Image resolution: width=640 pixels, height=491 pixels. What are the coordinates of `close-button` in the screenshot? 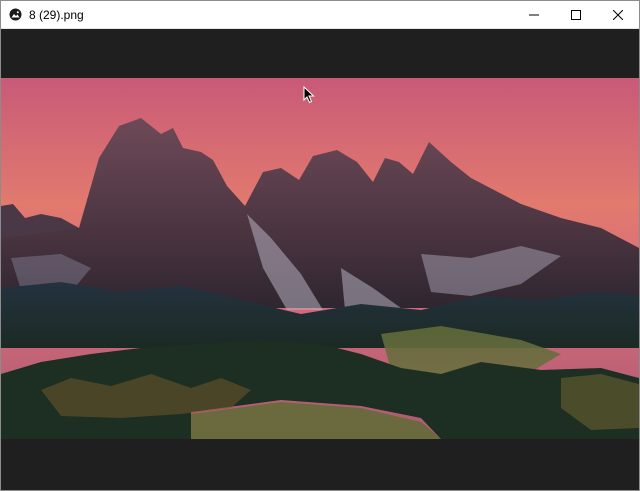 It's located at (618, 14).